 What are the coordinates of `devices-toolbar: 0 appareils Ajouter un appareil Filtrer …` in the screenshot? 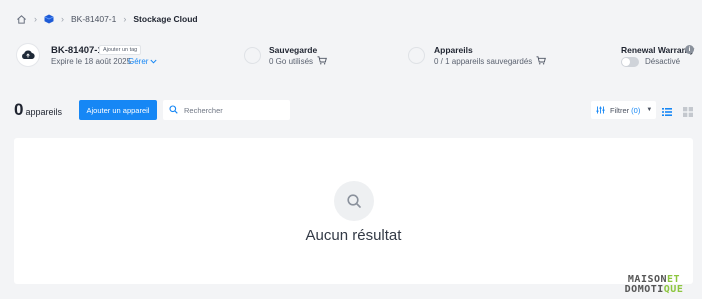 It's located at (351, 111).